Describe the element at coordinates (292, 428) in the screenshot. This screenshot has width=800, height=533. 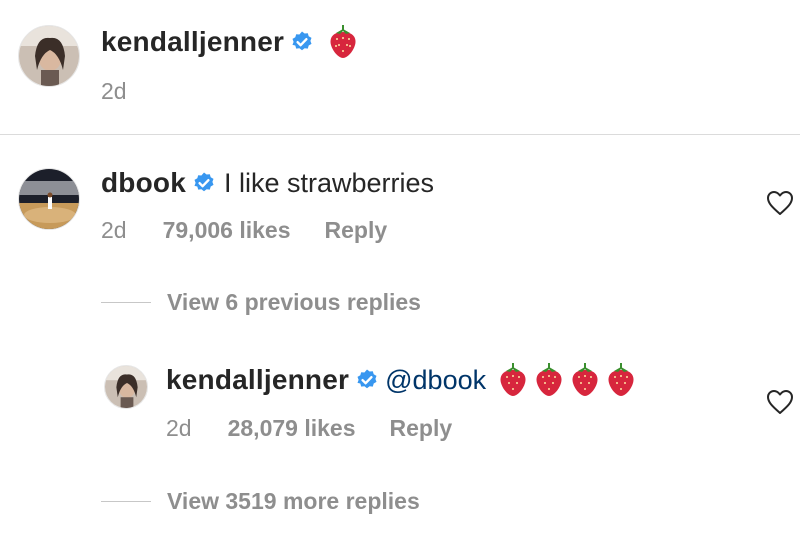
I see `reply-likes: 28,079 likes` at that location.